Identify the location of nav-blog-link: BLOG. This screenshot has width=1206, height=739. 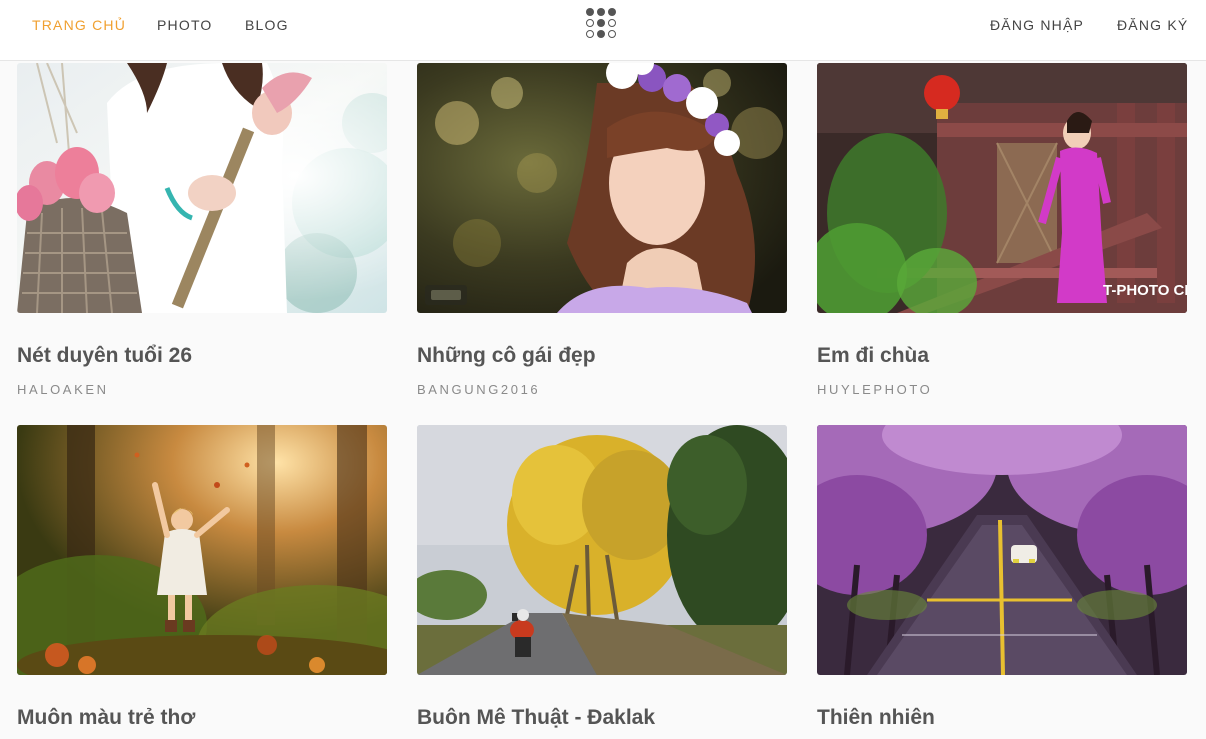
(267, 25).